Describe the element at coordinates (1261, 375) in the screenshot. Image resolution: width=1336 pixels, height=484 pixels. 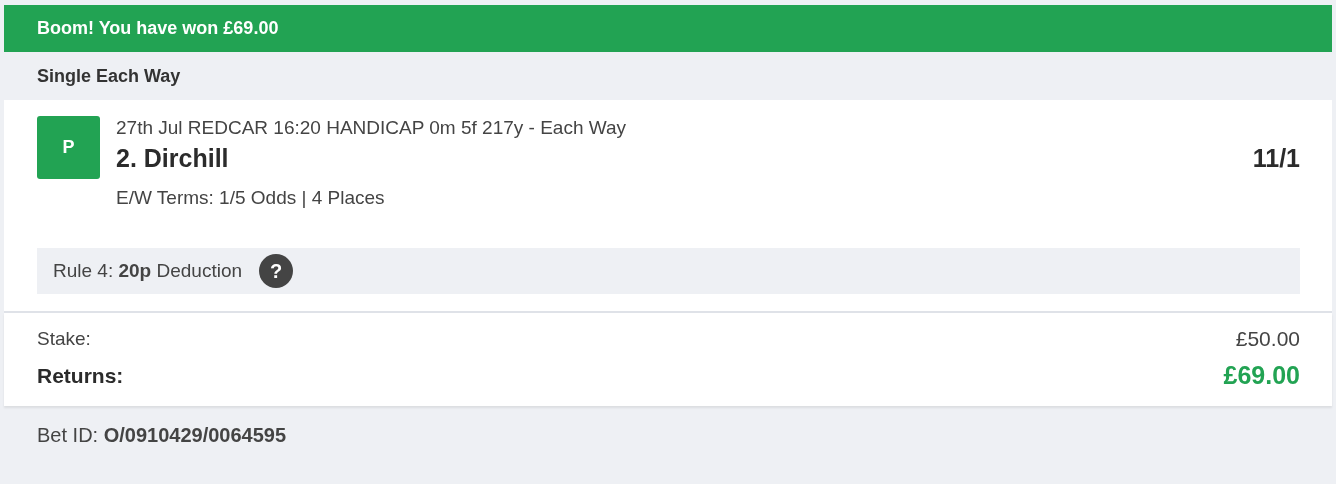
I see `summary-value: £69.00` at that location.